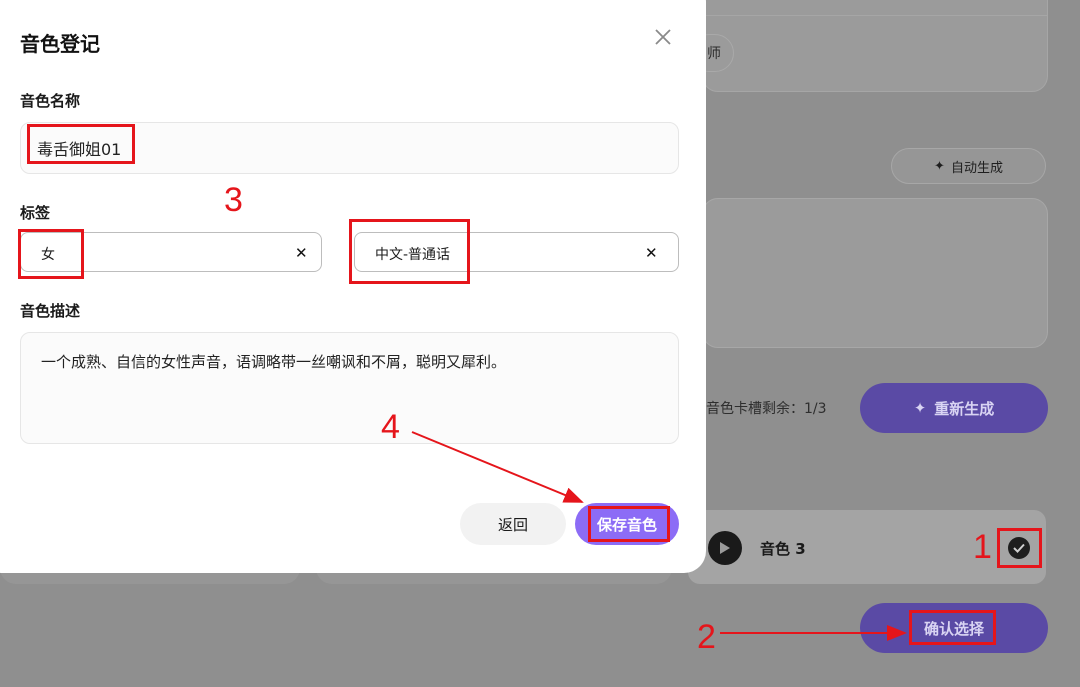 This screenshot has width=1080, height=687. What do you see at coordinates (497, 467) in the screenshot?
I see `arrow-to-save` at bounding box center [497, 467].